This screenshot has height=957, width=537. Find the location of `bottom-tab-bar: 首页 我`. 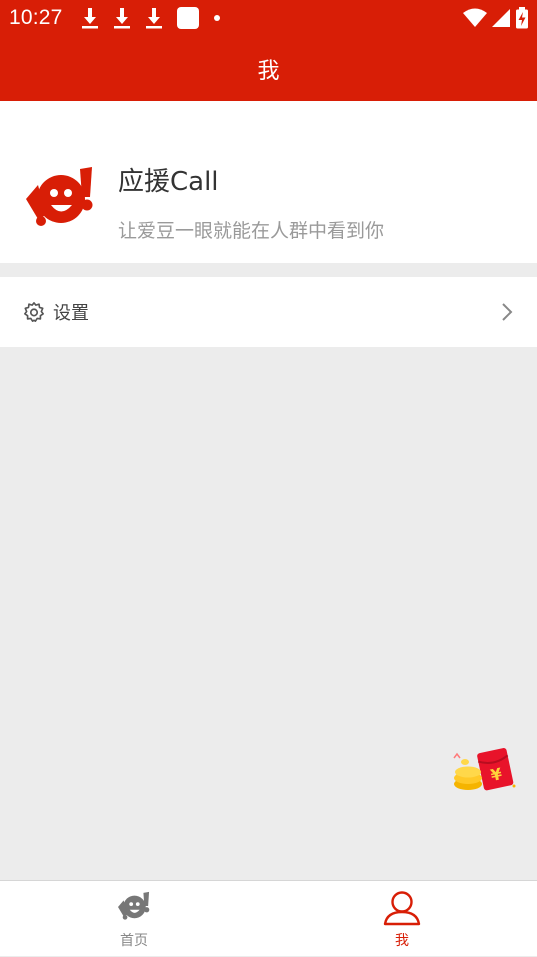

bottom-tab-bar: 首页 我 is located at coordinates (268, 918).